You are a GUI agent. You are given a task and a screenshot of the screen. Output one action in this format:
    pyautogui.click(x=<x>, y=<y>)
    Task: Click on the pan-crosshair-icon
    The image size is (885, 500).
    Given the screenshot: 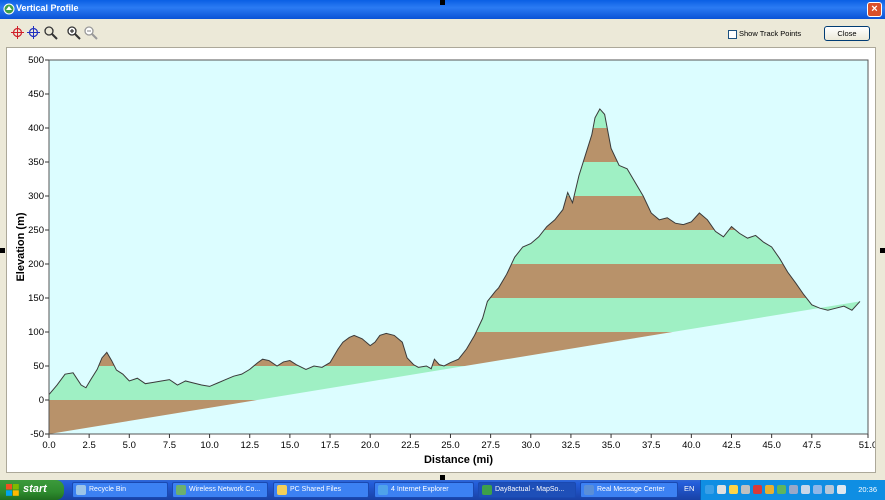 What is the action you would take?
    pyautogui.click(x=17, y=32)
    